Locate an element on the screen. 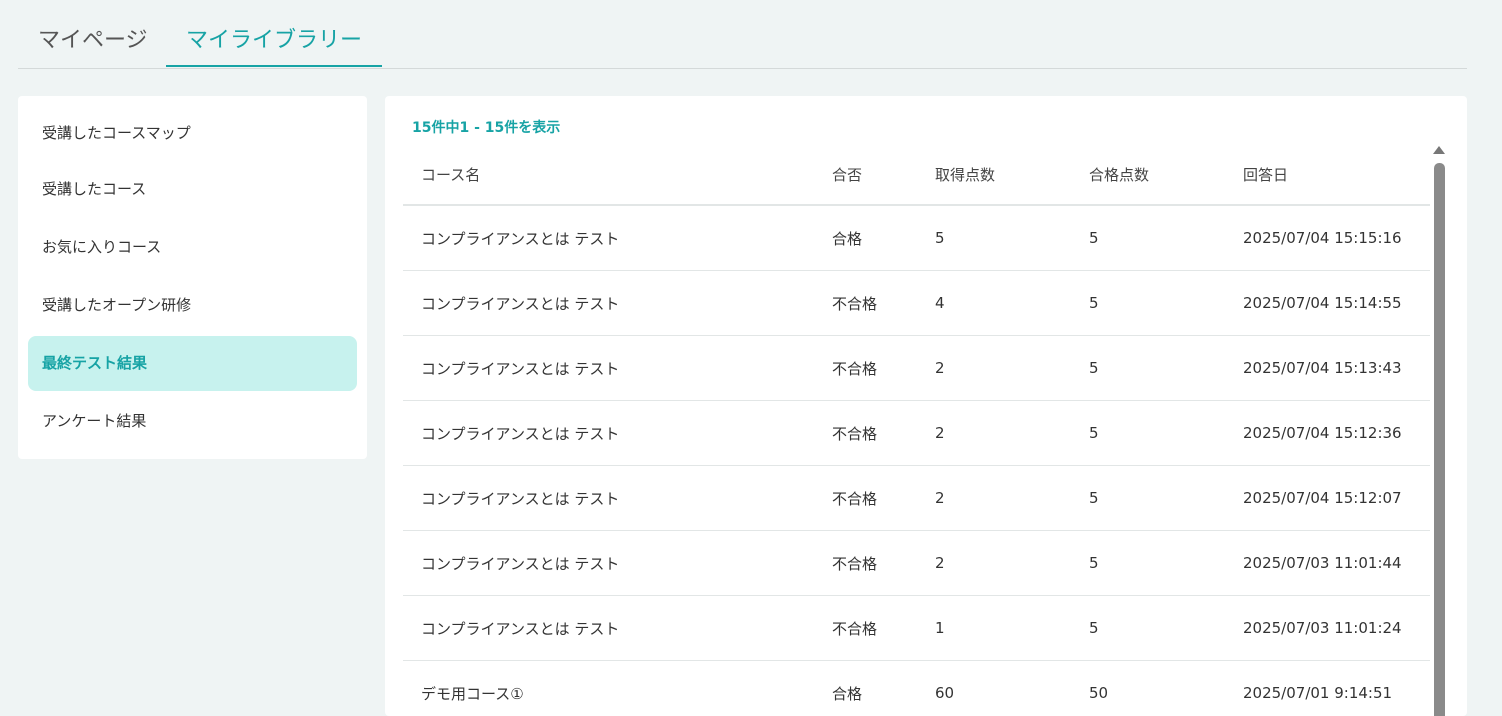  result-count: 15件中1 - 15件を表示 is located at coordinates (486, 128).